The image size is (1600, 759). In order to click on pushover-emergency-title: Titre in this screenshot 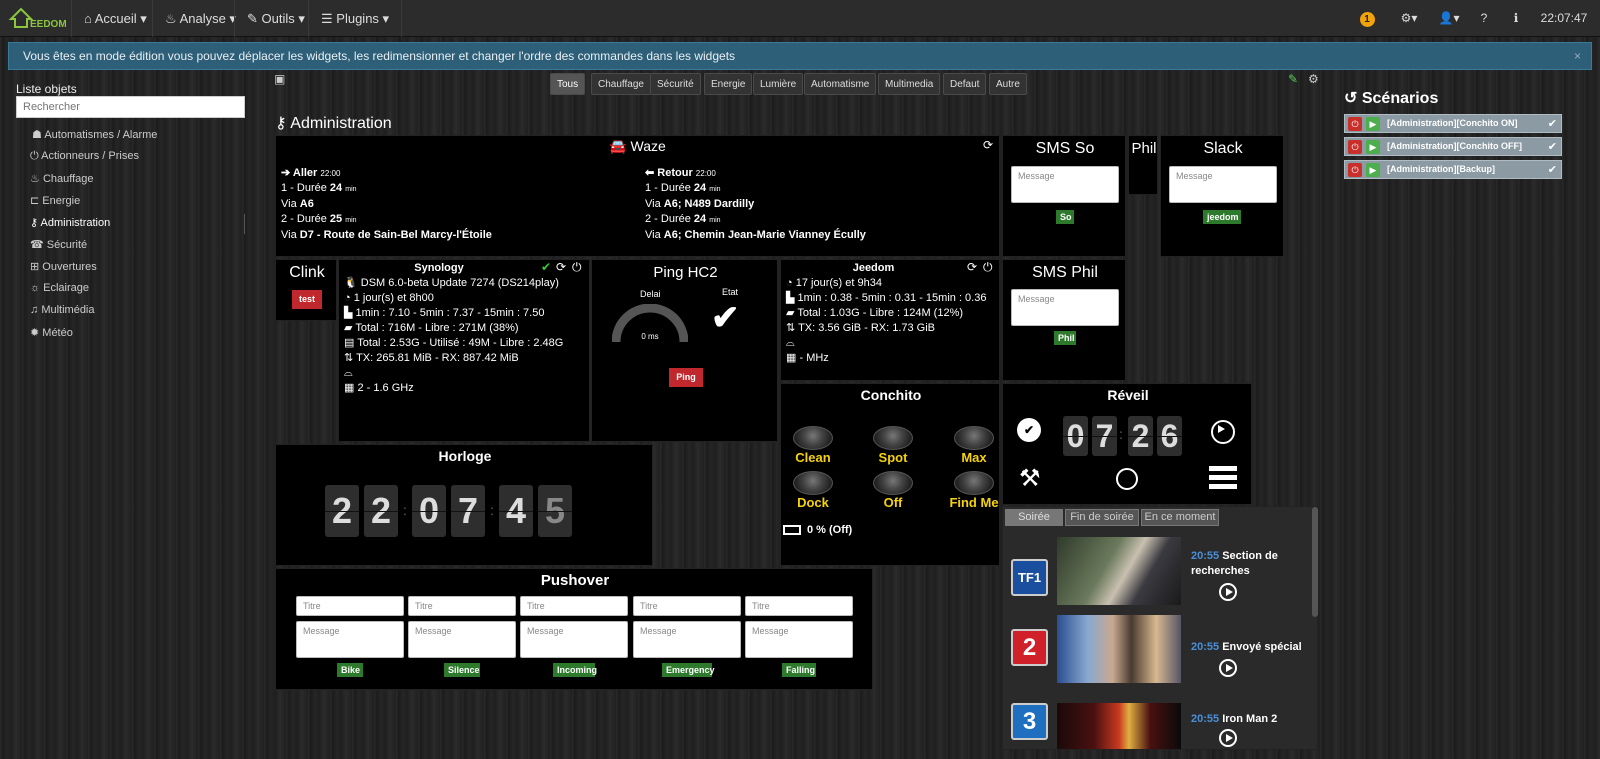, I will do `click(687, 606)`.